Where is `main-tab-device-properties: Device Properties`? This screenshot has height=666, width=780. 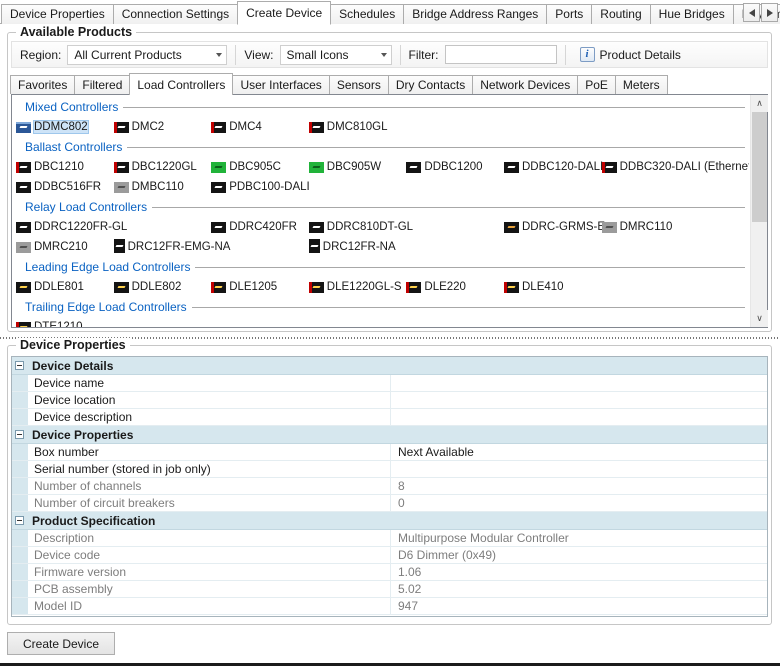
main-tab-device-properties: Device Properties is located at coordinates (57, 14).